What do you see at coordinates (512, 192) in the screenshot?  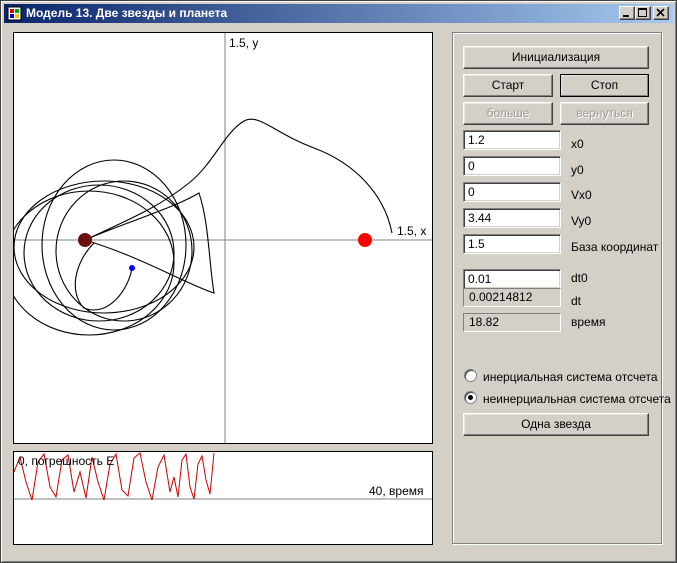 I see `vx0-input` at bounding box center [512, 192].